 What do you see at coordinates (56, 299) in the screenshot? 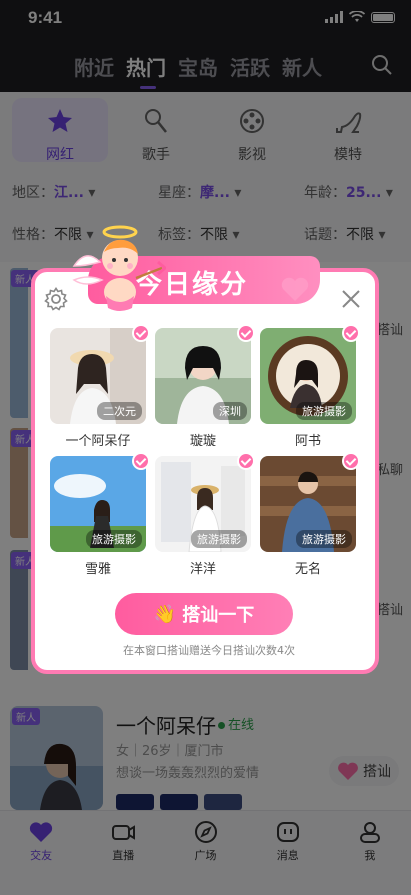
I see `gear-icon` at bounding box center [56, 299].